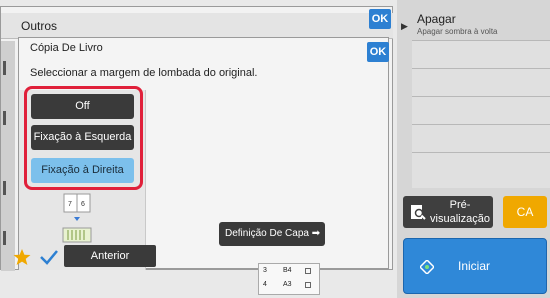 The width and height of the screenshot is (550, 298). Describe the element at coordinates (83, 204) in the screenshot. I see `svg-text: 6` at that location.